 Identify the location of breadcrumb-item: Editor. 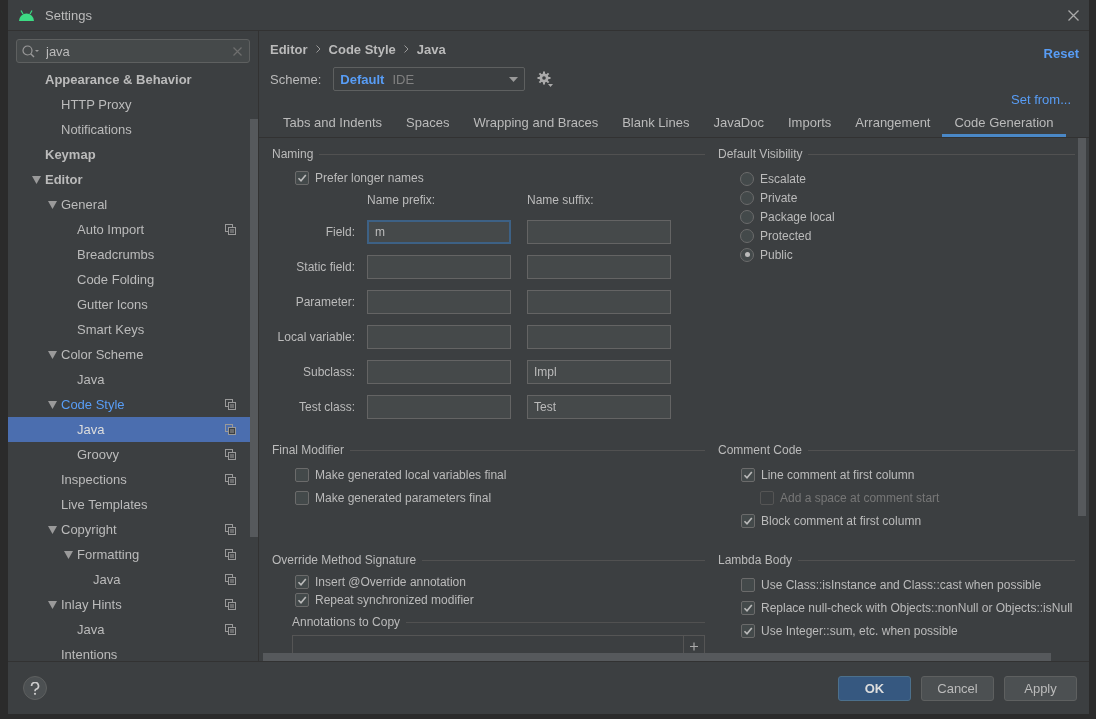
(289, 49).